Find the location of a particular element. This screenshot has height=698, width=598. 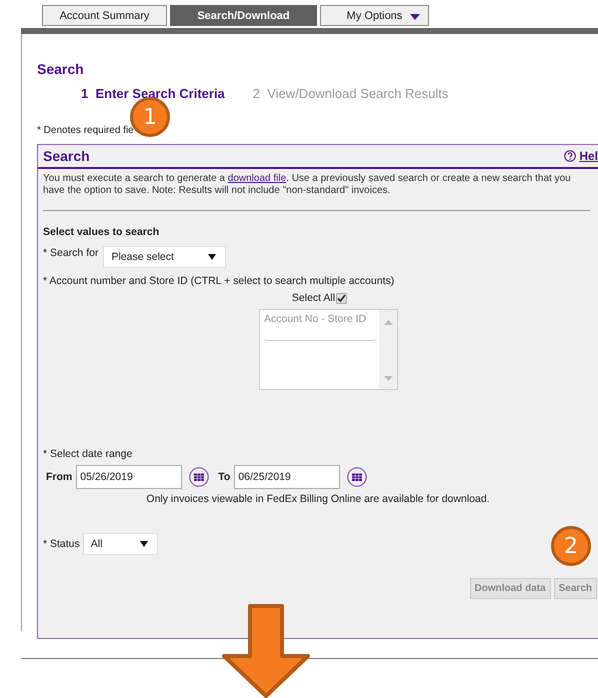

date-field: 05/26/2019 is located at coordinates (129, 477).